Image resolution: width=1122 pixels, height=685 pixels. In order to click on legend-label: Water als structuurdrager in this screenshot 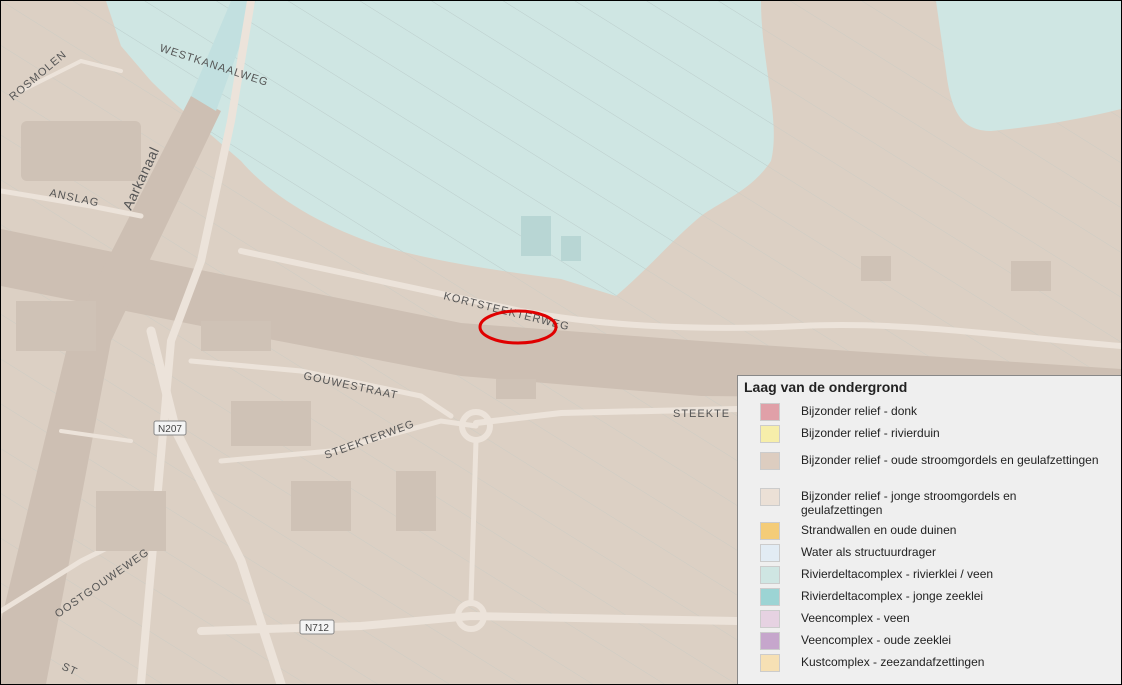, I will do `click(868, 552)`.